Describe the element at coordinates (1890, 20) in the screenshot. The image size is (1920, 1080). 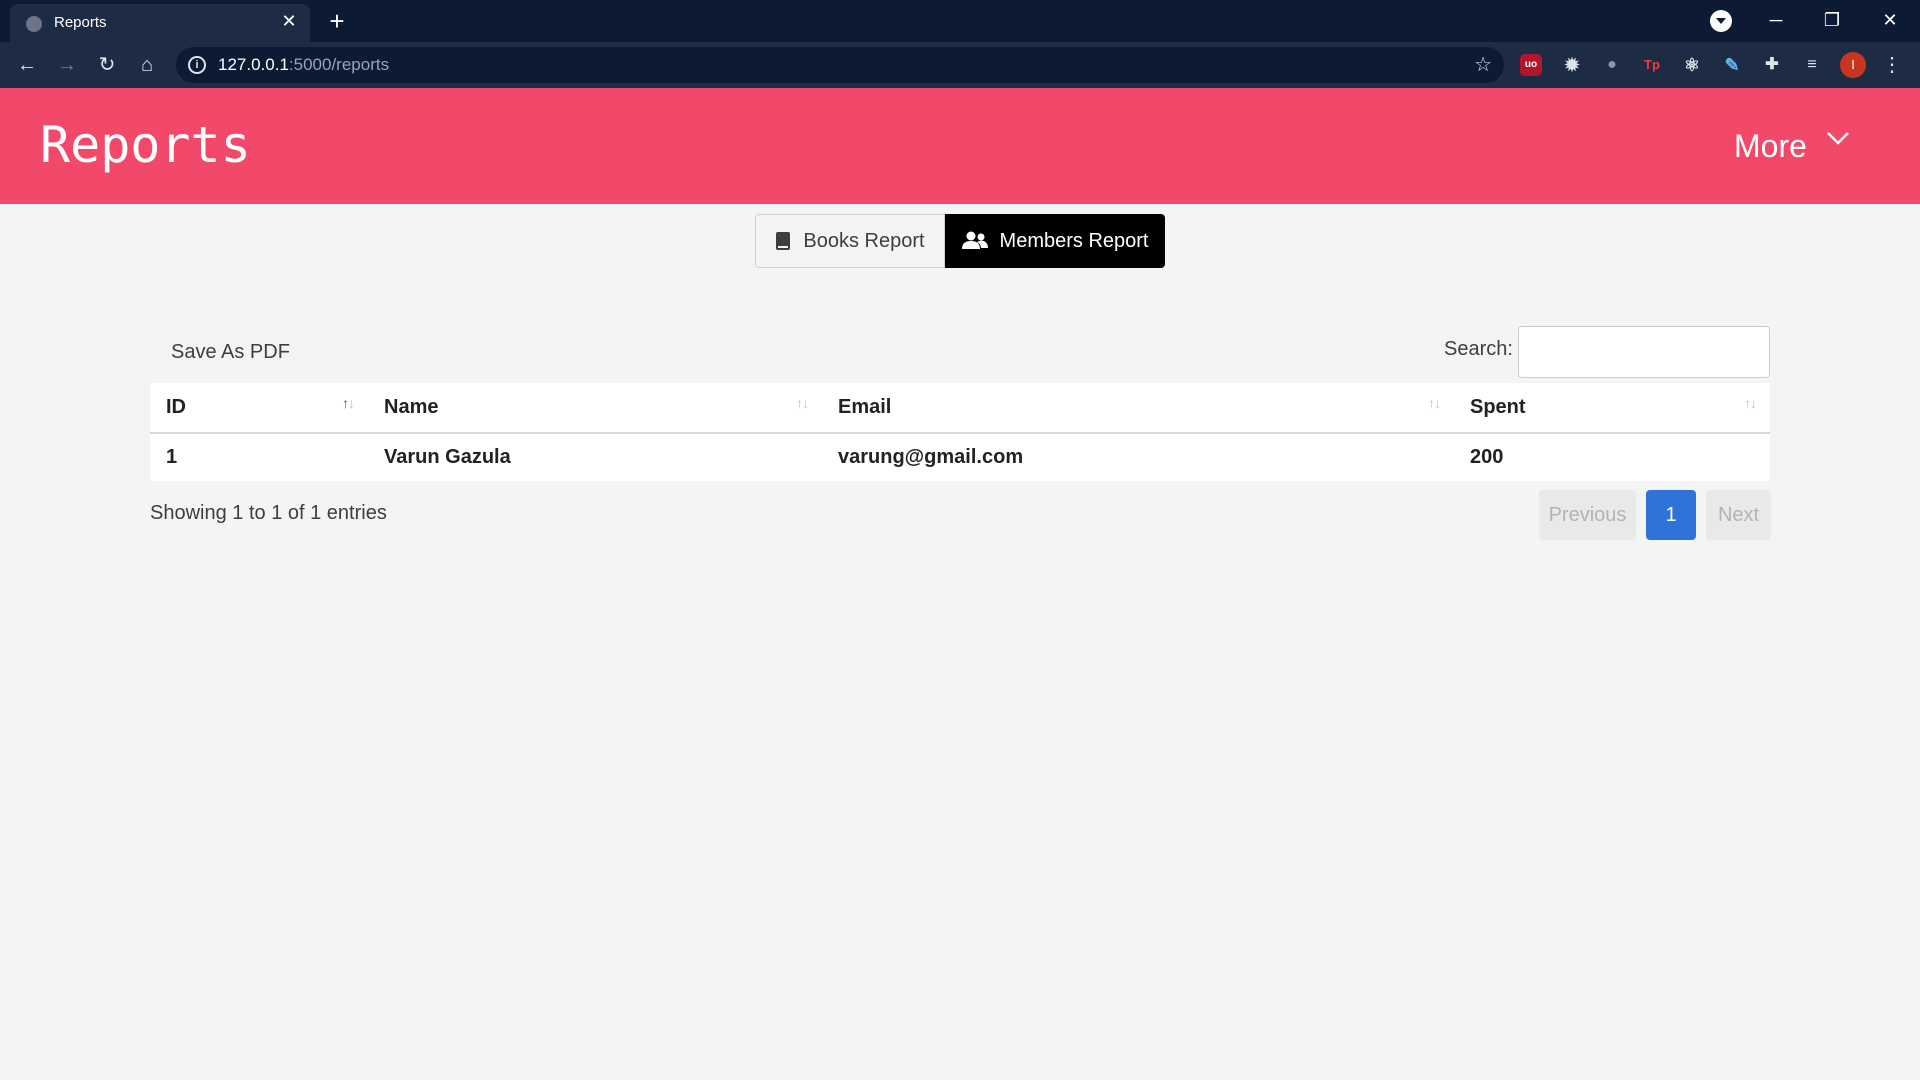
I see `window-close-button: ✕` at that location.